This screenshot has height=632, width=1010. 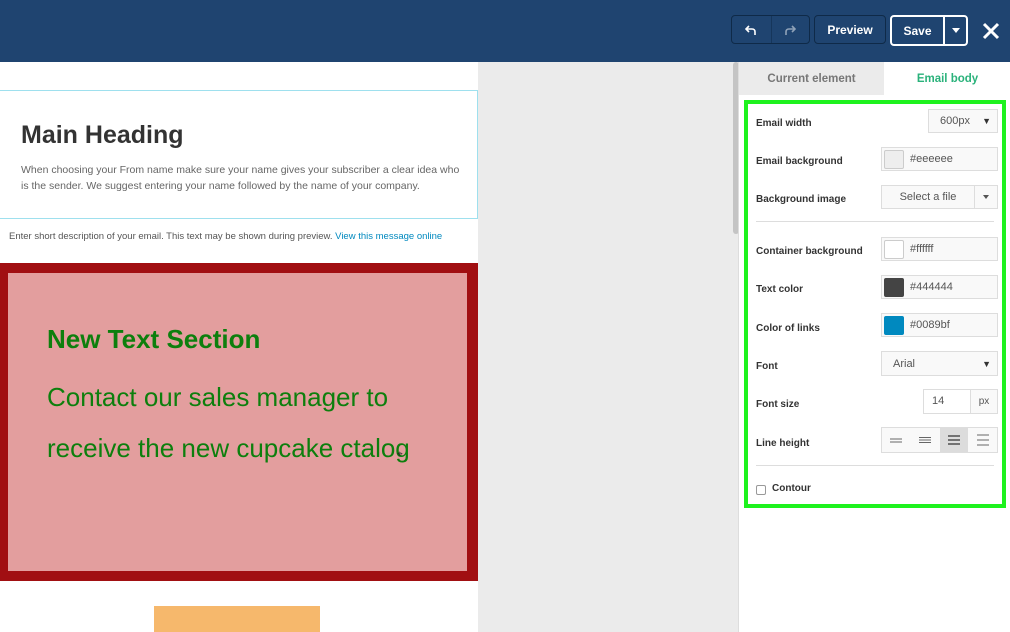 What do you see at coordinates (767, 366) in the screenshot?
I see `font-label: Font` at bounding box center [767, 366].